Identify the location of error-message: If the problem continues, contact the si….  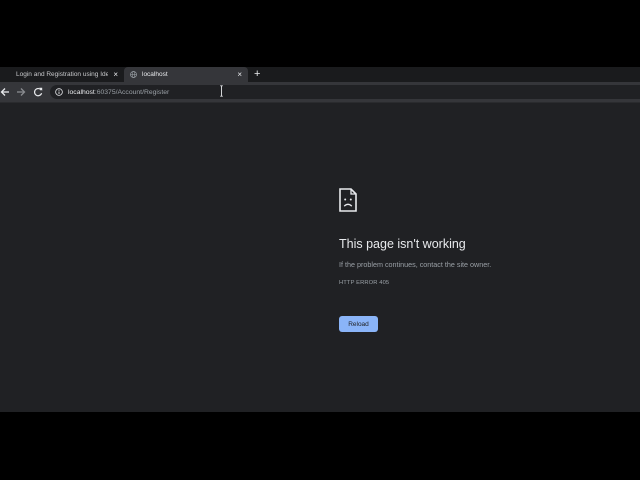
(415, 264).